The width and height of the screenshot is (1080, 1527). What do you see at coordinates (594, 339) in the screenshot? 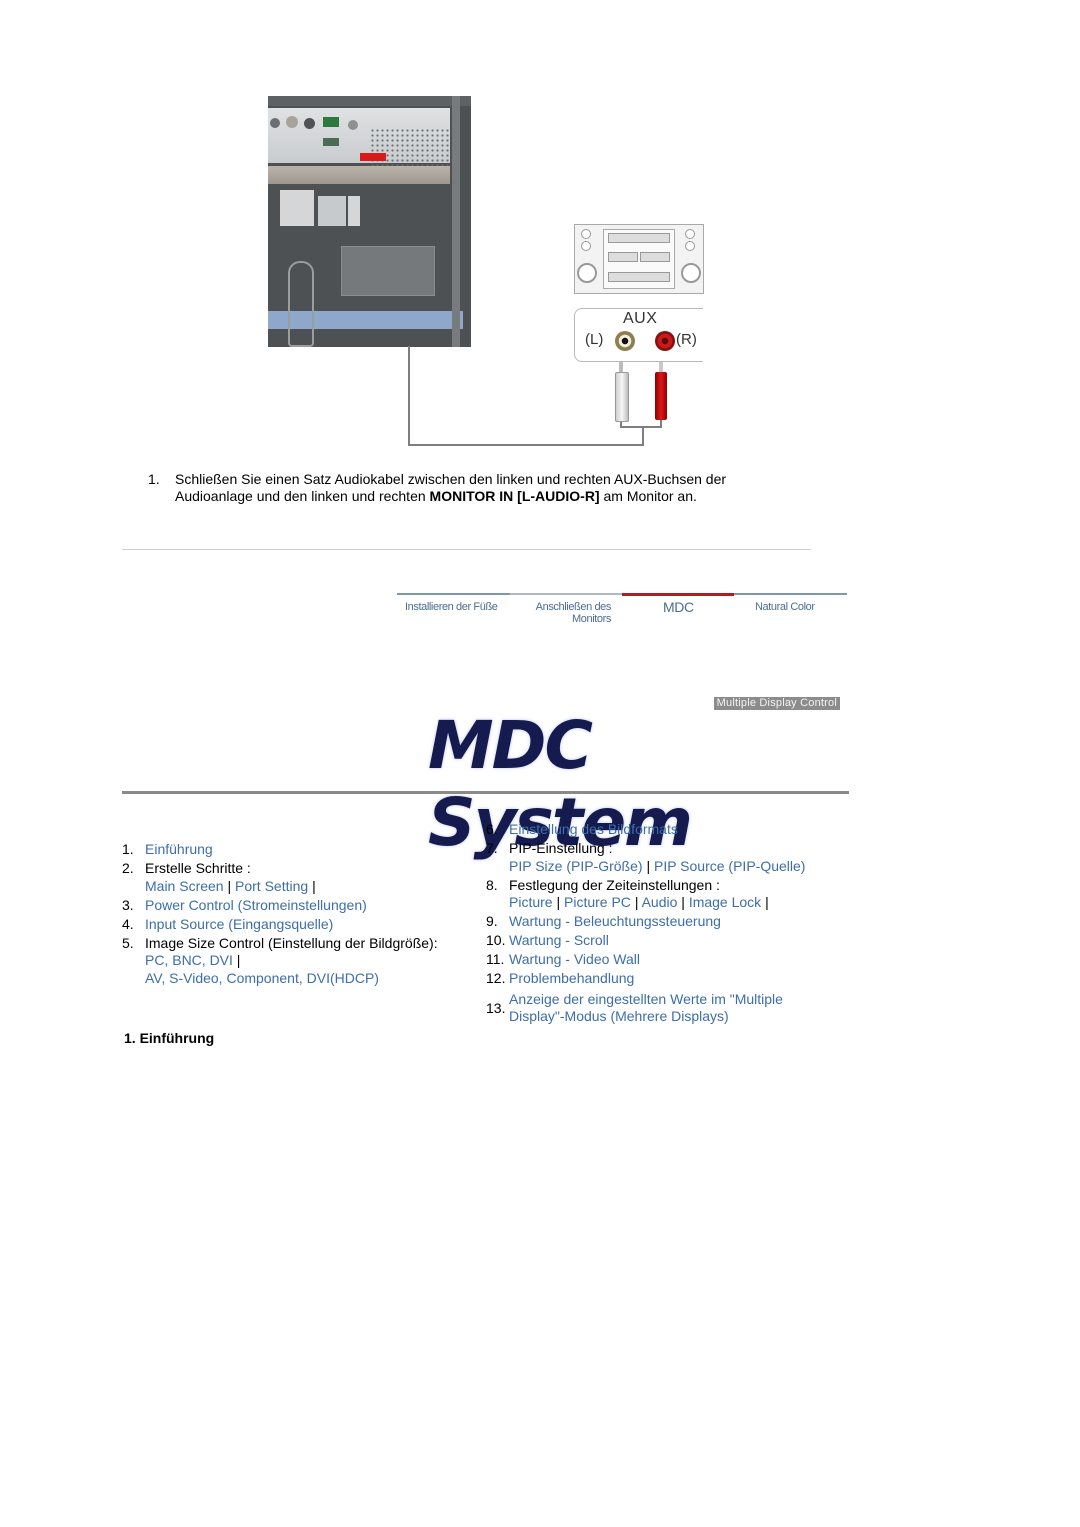
I see `left-label: (L)` at bounding box center [594, 339].